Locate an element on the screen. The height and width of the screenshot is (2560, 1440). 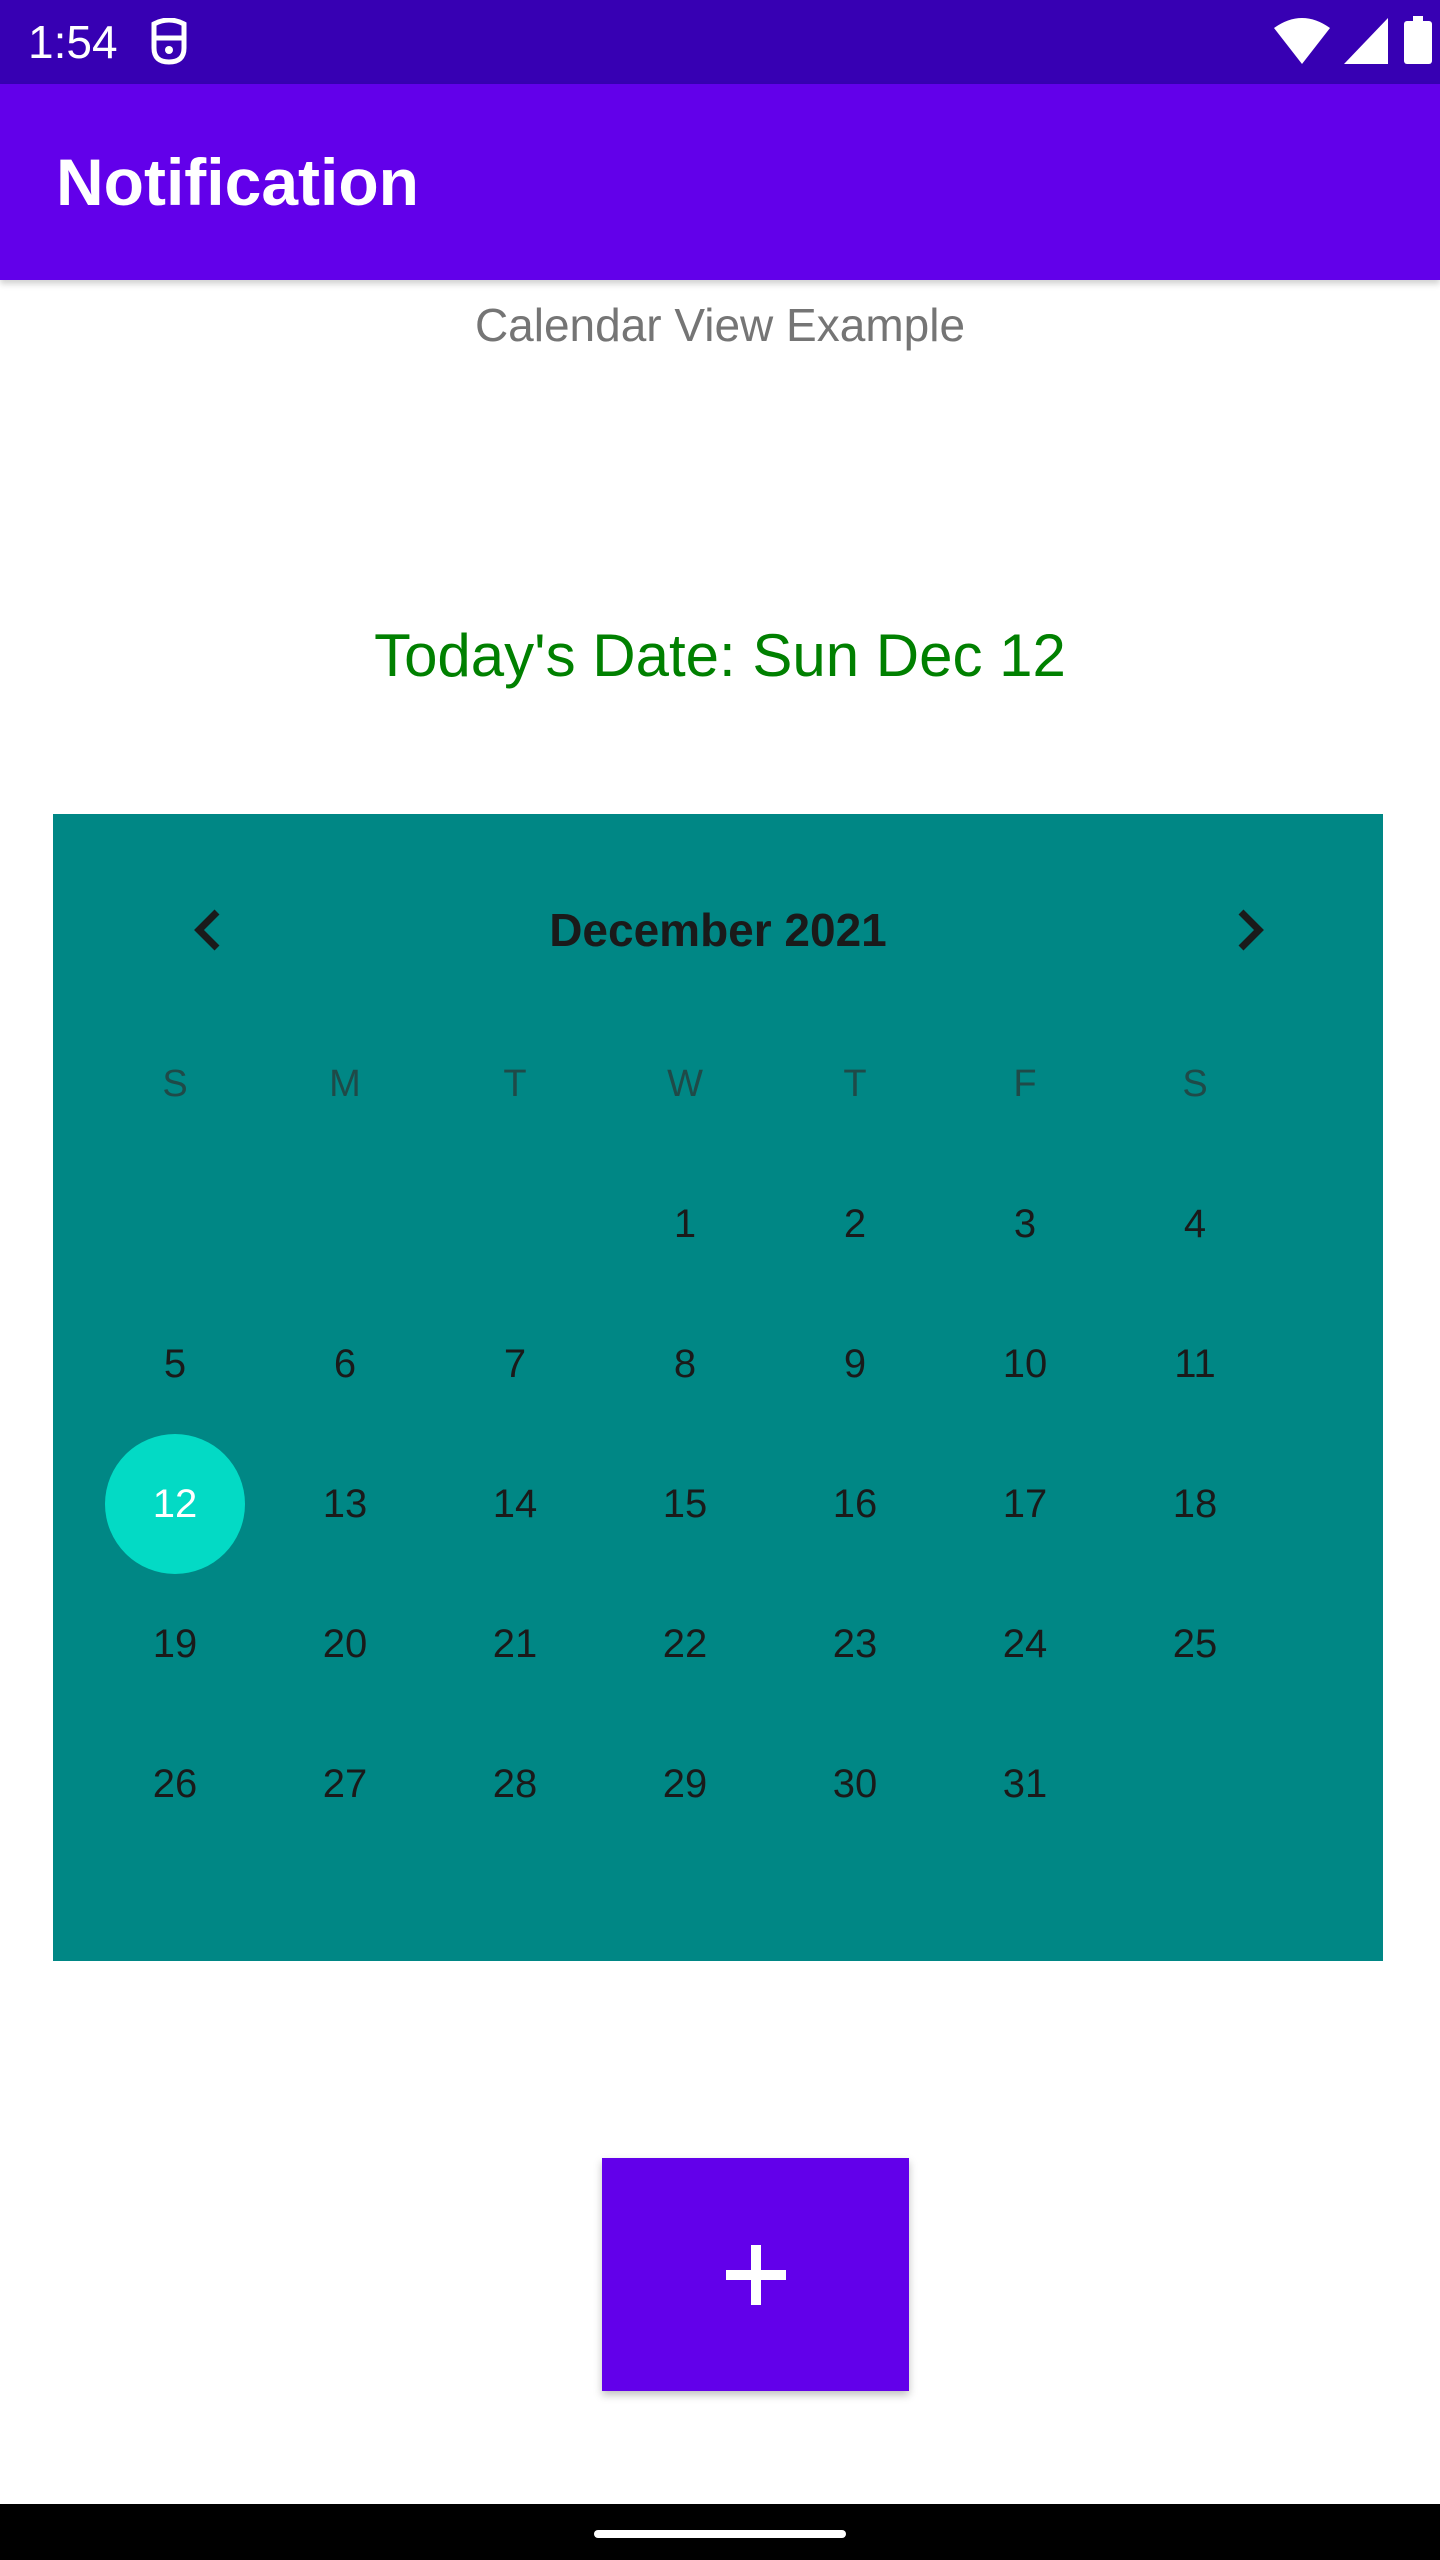
calendar-day-number: 29 is located at coordinates (685, 1783).